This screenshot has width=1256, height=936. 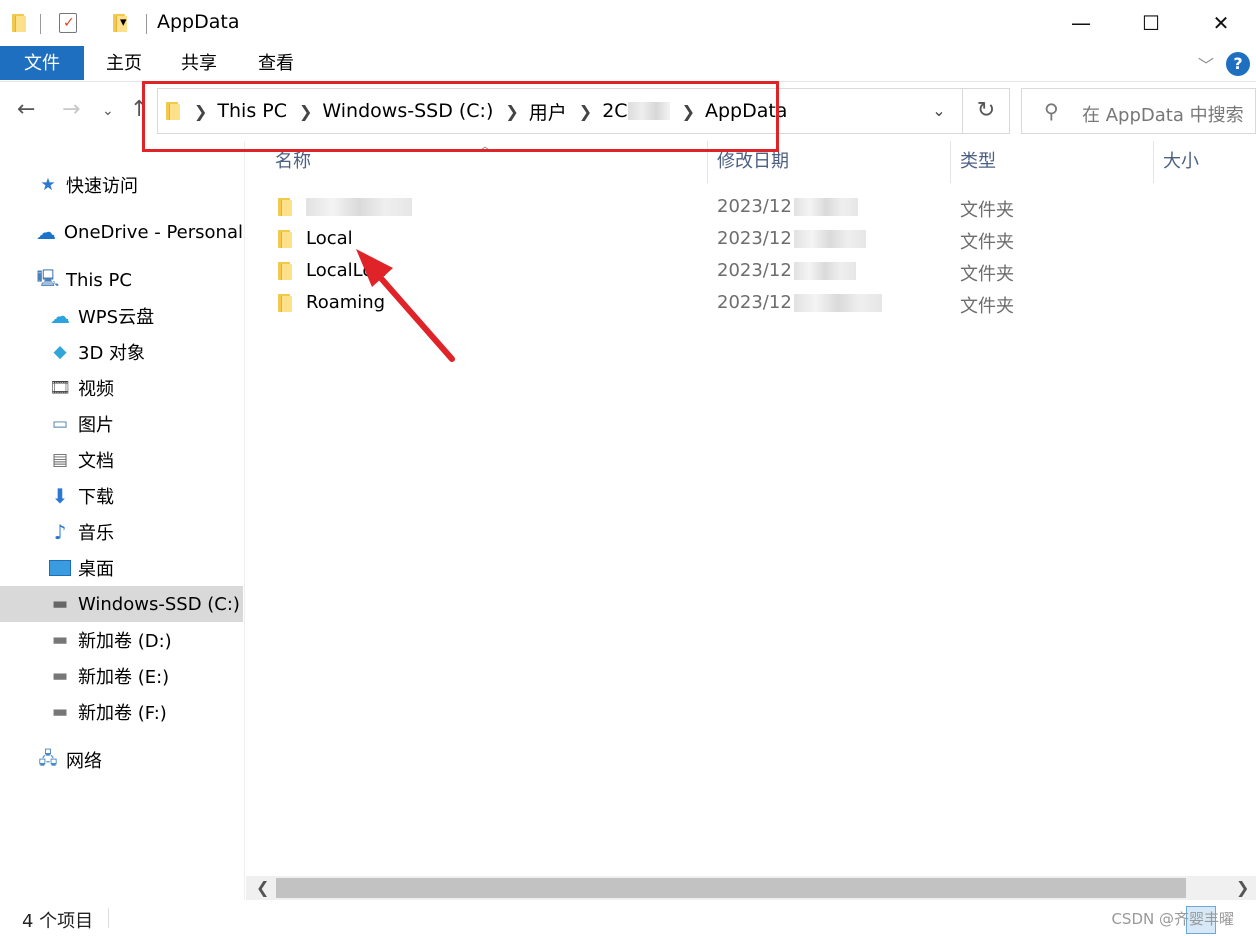 What do you see at coordinates (60, 424) in the screenshot?
I see `picture-icon: ▭` at bounding box center [60, 424].